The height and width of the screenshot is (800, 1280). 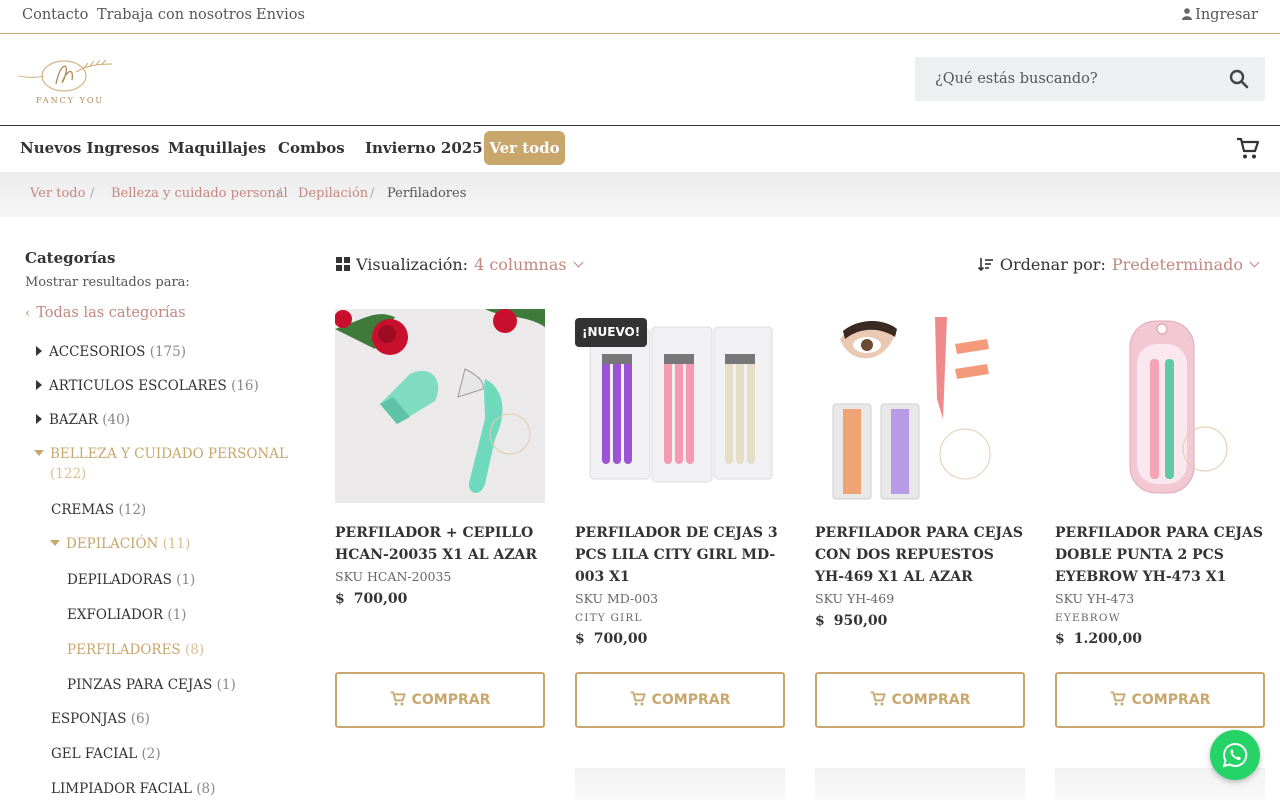 What do you see at coordinates (57, 193) in the screenshot?
I see `breadcrumb-ver-todo: Ver todo` at bounding box center [57, 193].